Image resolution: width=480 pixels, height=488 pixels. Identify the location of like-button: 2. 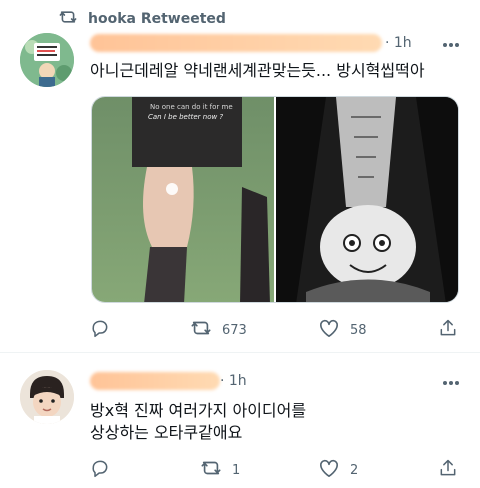
(338, 470).